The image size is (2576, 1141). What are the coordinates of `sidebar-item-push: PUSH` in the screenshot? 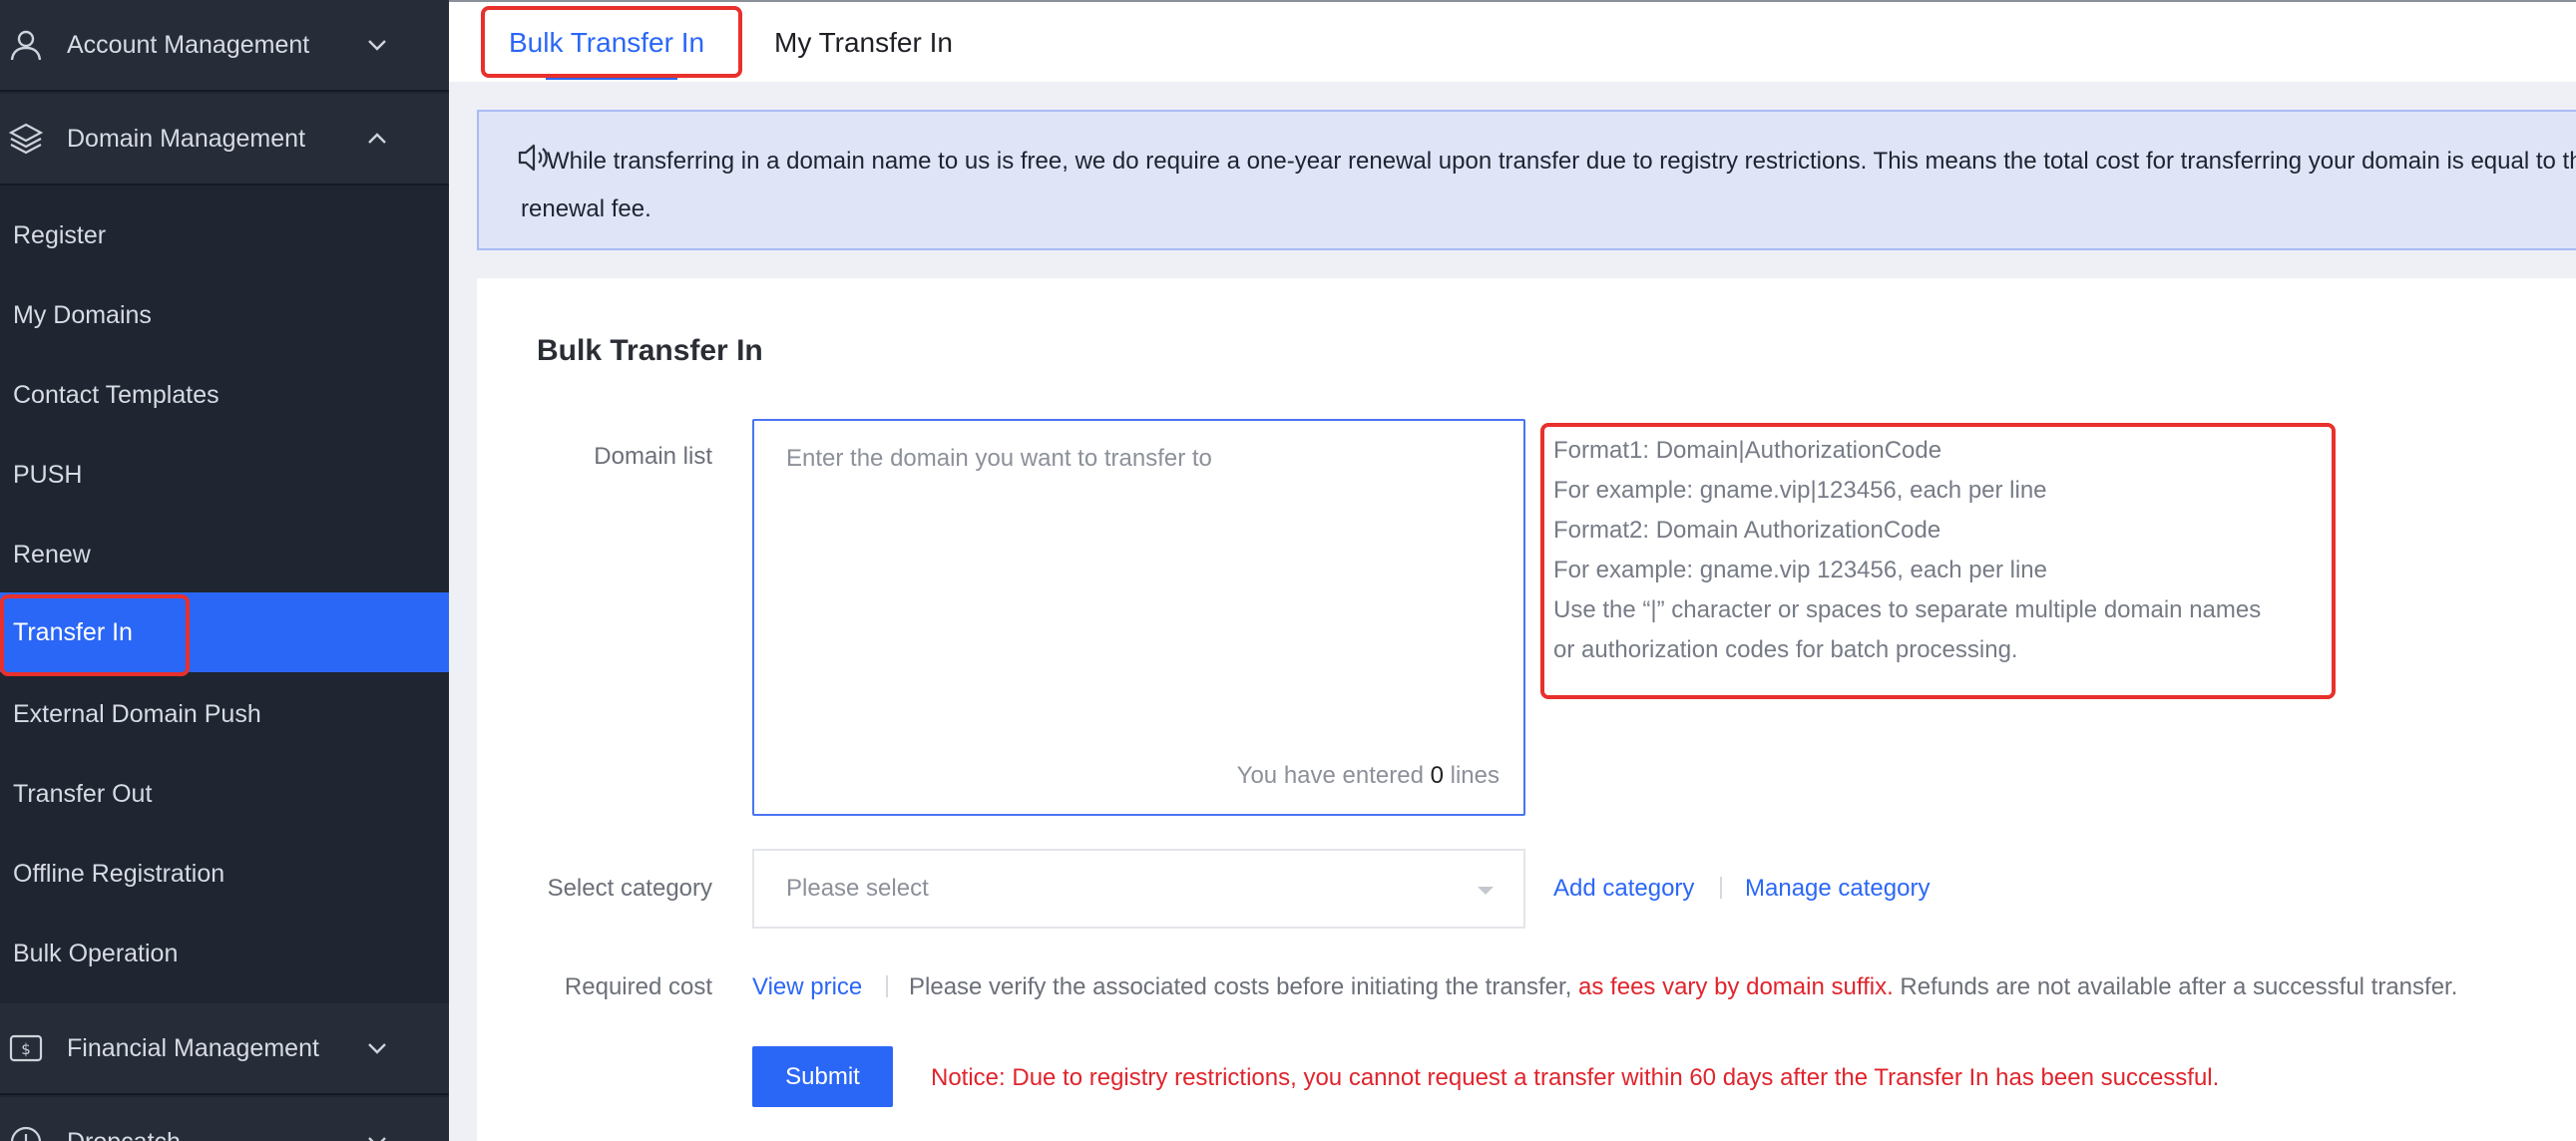 It's located at (224, 475).